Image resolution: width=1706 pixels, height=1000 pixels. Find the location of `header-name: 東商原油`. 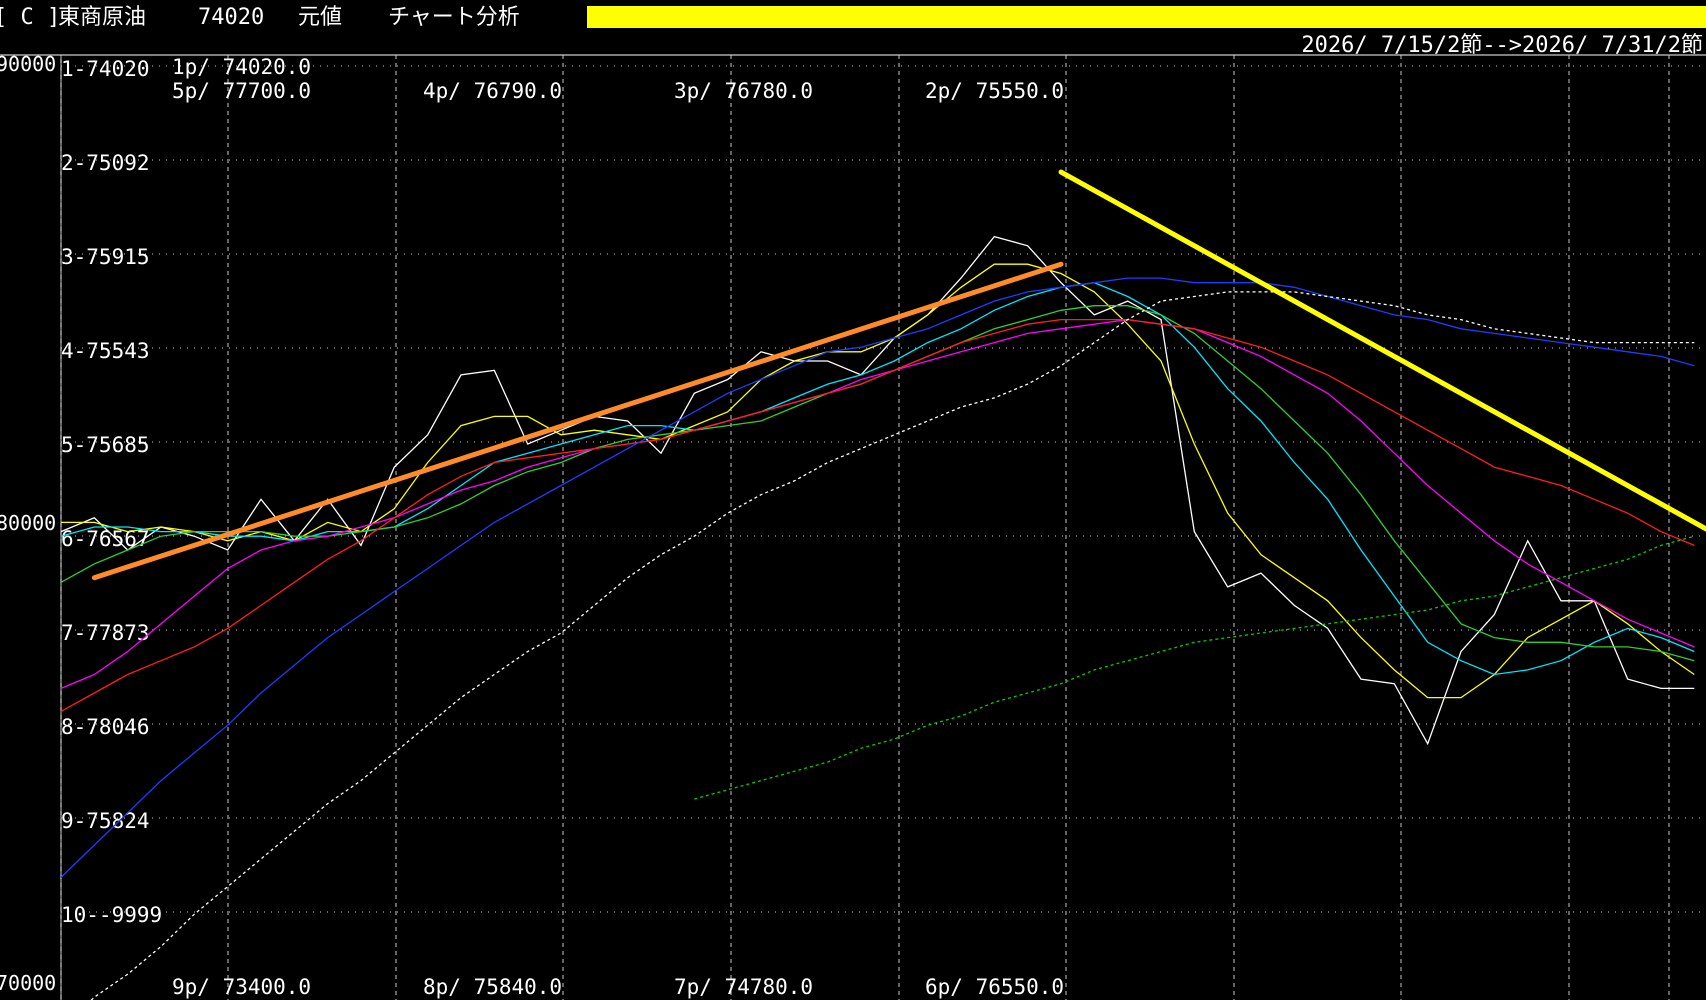

header-name: 東商原油 is located at coordinates (102, 17).